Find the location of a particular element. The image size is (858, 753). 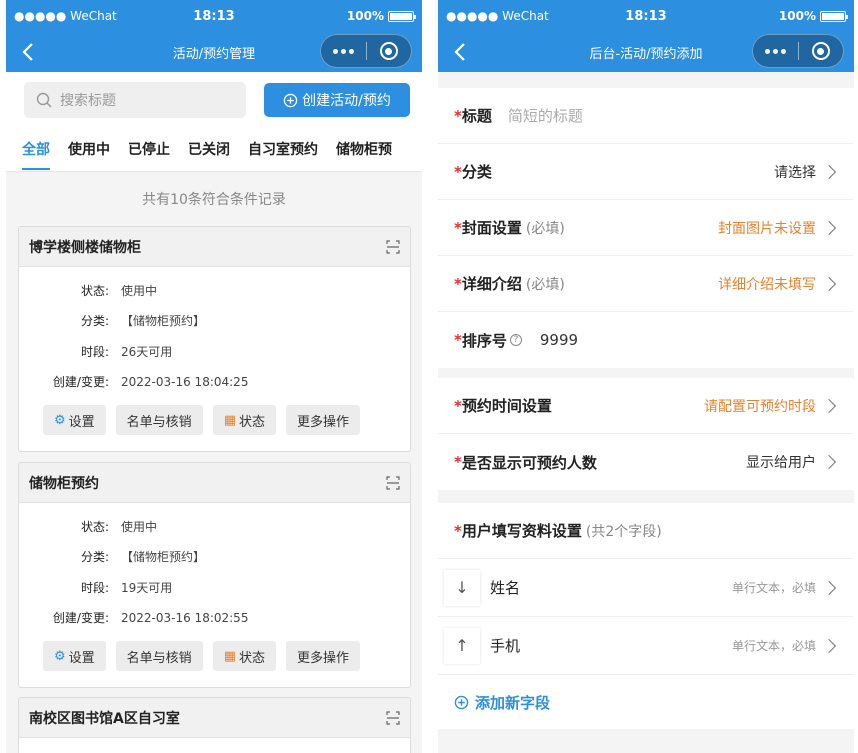

title-input: 简短的标题 is located at coordinates (545, 115).